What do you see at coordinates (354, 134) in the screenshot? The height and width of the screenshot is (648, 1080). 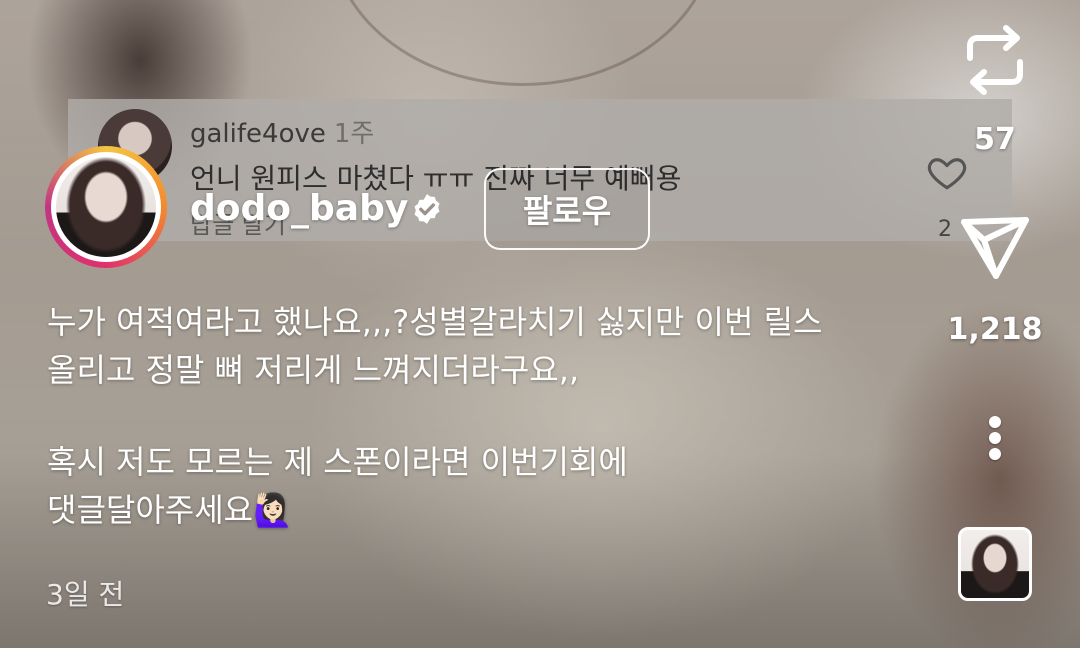 I see `comment-time: 1주` at bounding box center [354, 134].